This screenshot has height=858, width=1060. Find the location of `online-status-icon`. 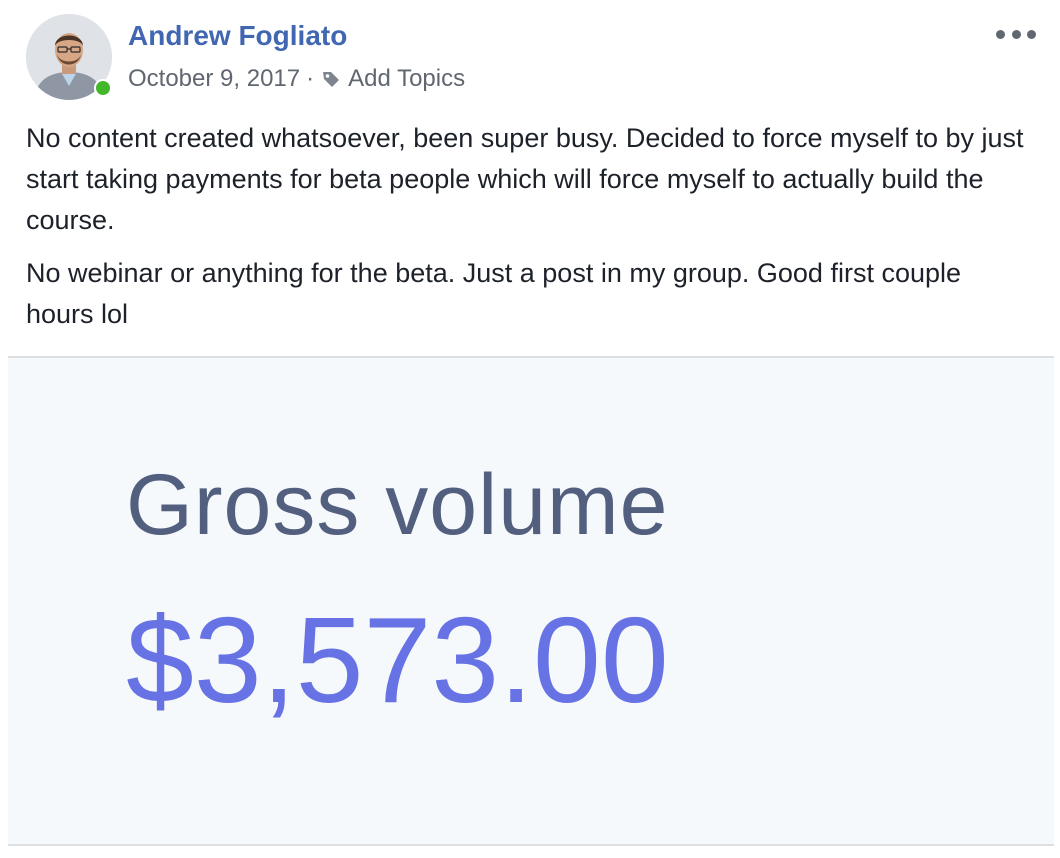

online-status-icon is located at coordinates (103, 88).